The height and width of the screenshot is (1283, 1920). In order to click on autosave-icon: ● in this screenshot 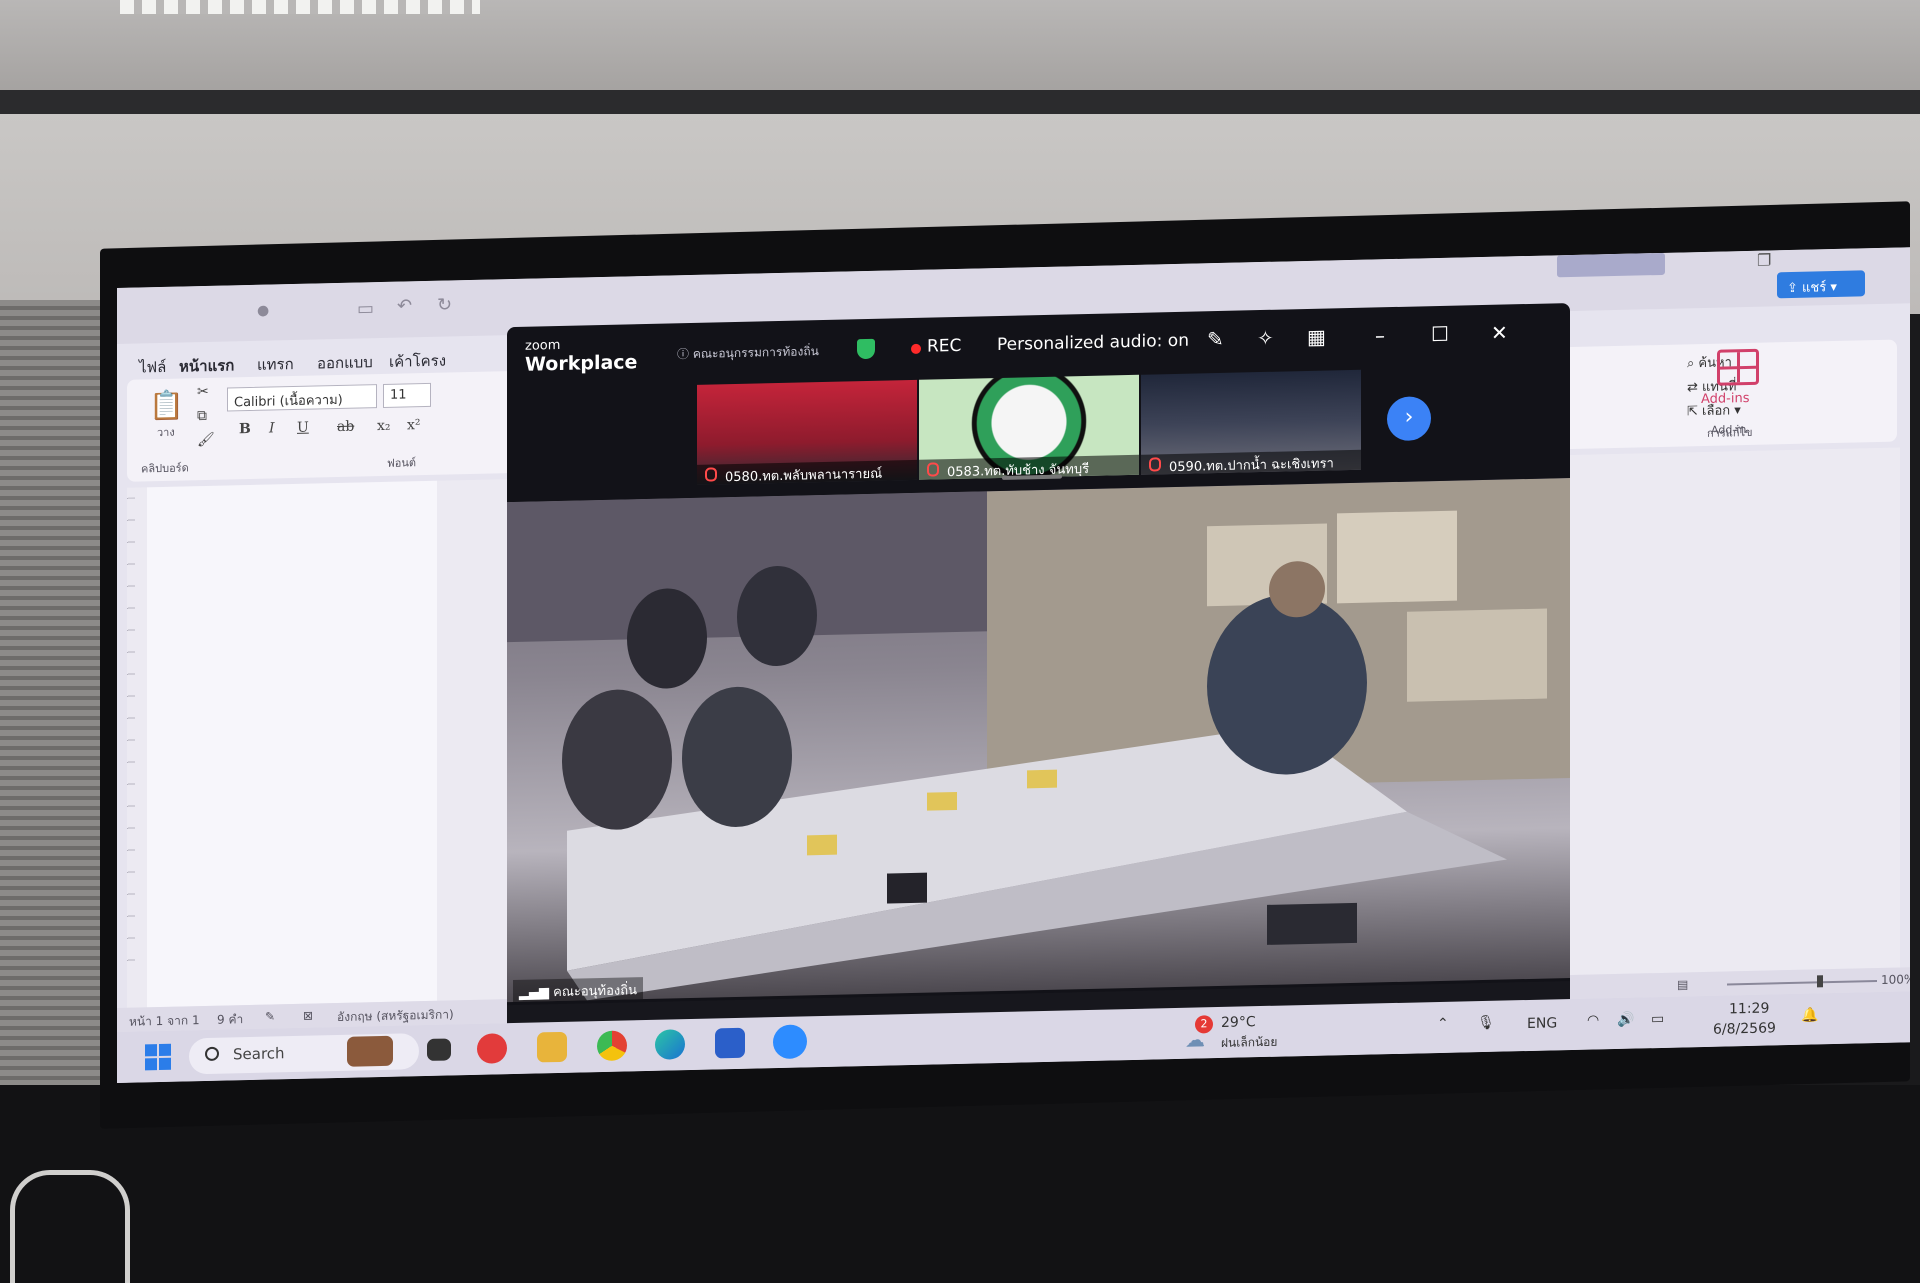, I will do `click(263, 311)`.